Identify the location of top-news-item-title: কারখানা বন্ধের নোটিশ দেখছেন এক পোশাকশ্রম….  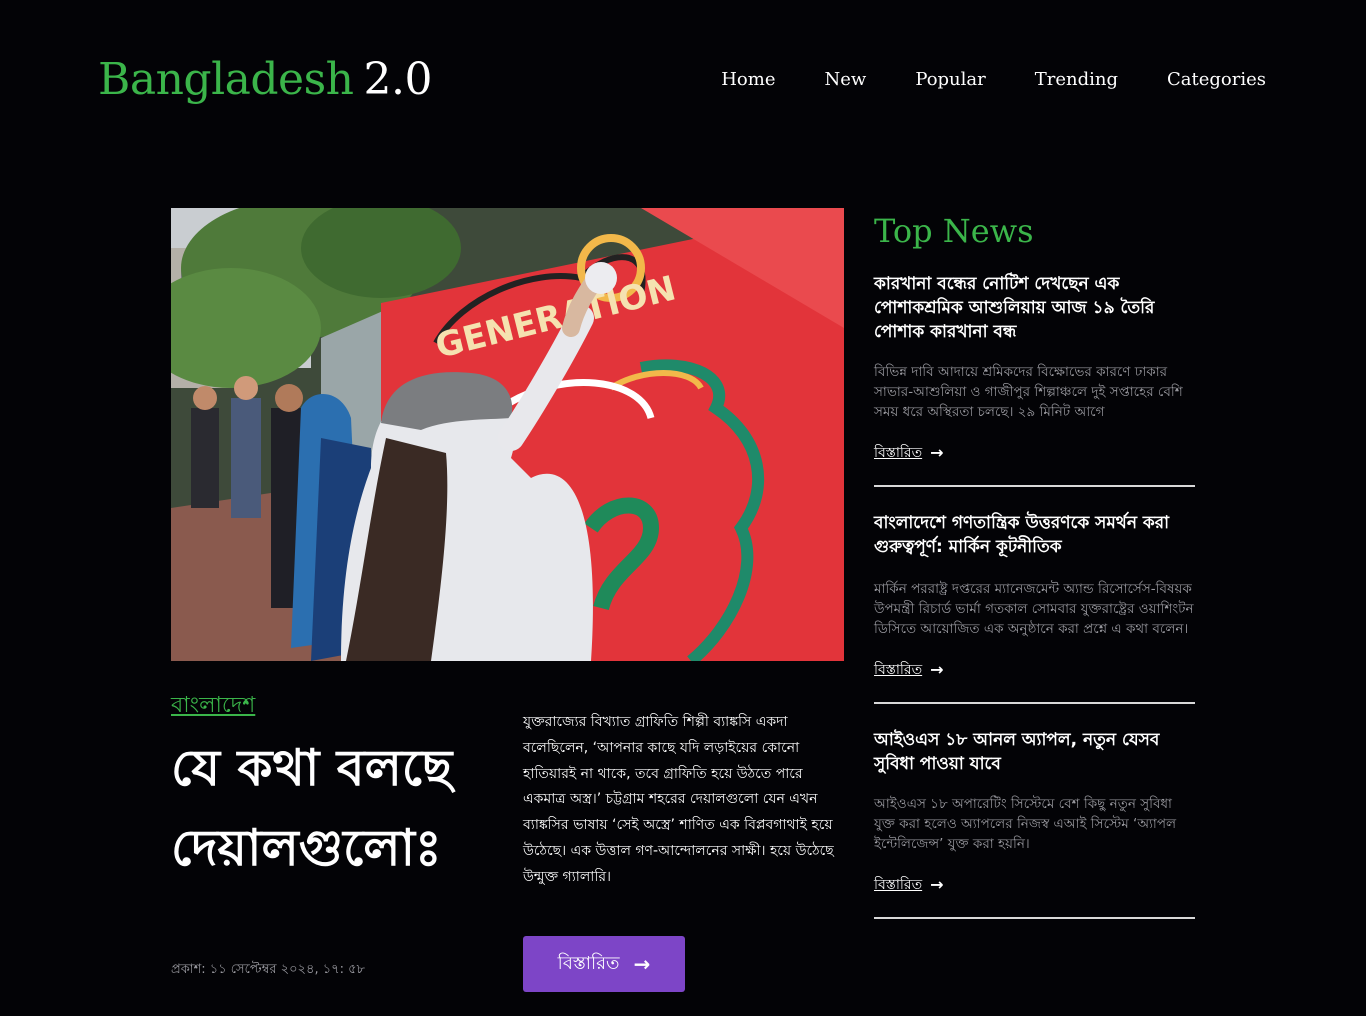
(1034, 308).